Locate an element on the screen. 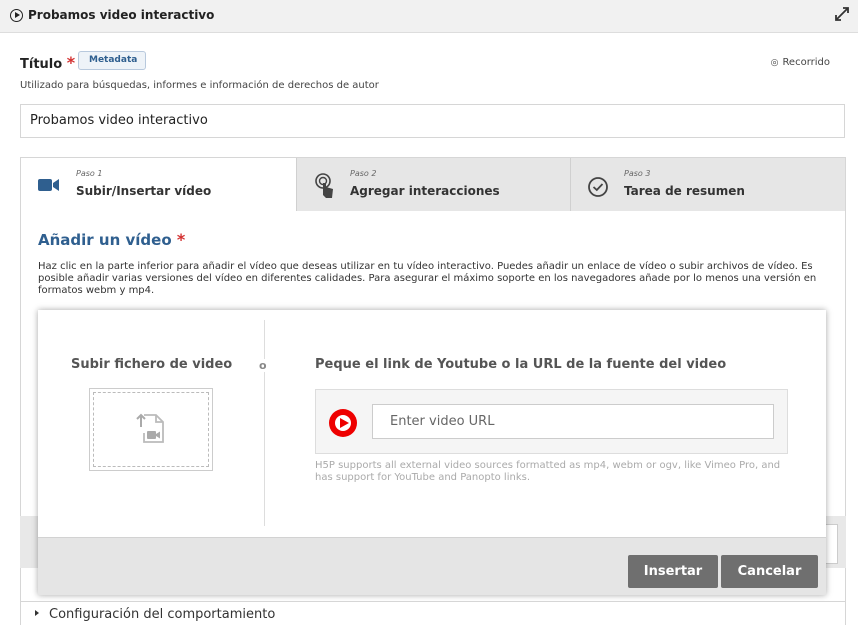 This screenshot has height=625, width=858. upload-heading: Subir fichero de video is located at coordinates (152, 364).